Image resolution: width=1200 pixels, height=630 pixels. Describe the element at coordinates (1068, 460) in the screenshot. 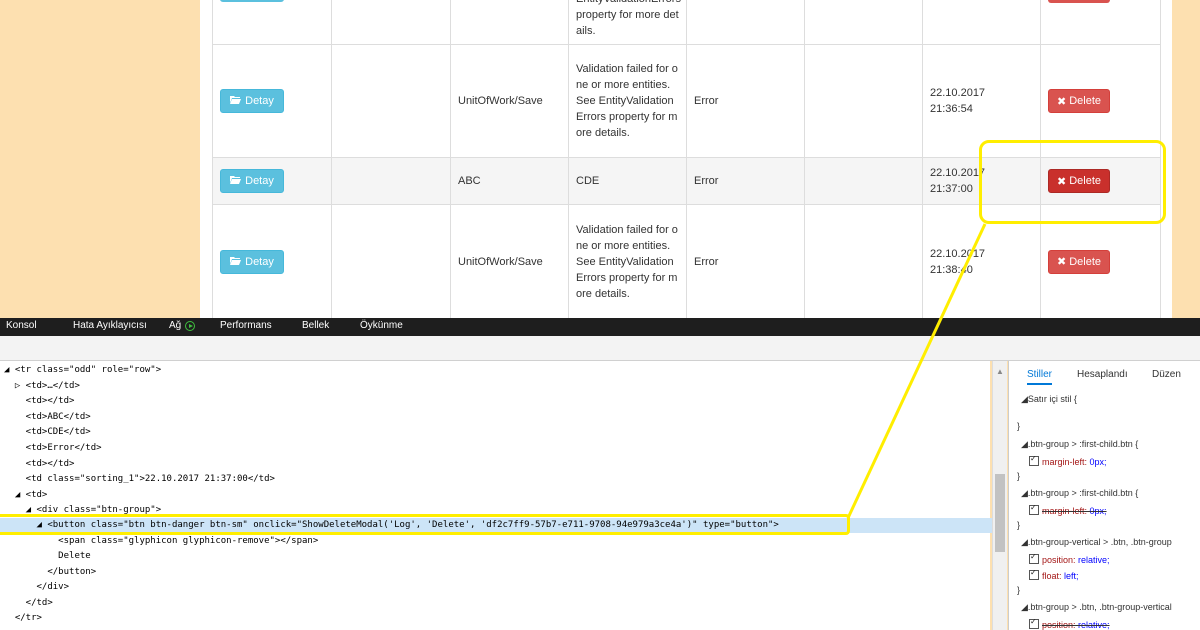

I see `style-property: margin-left: 0px;` at that location.